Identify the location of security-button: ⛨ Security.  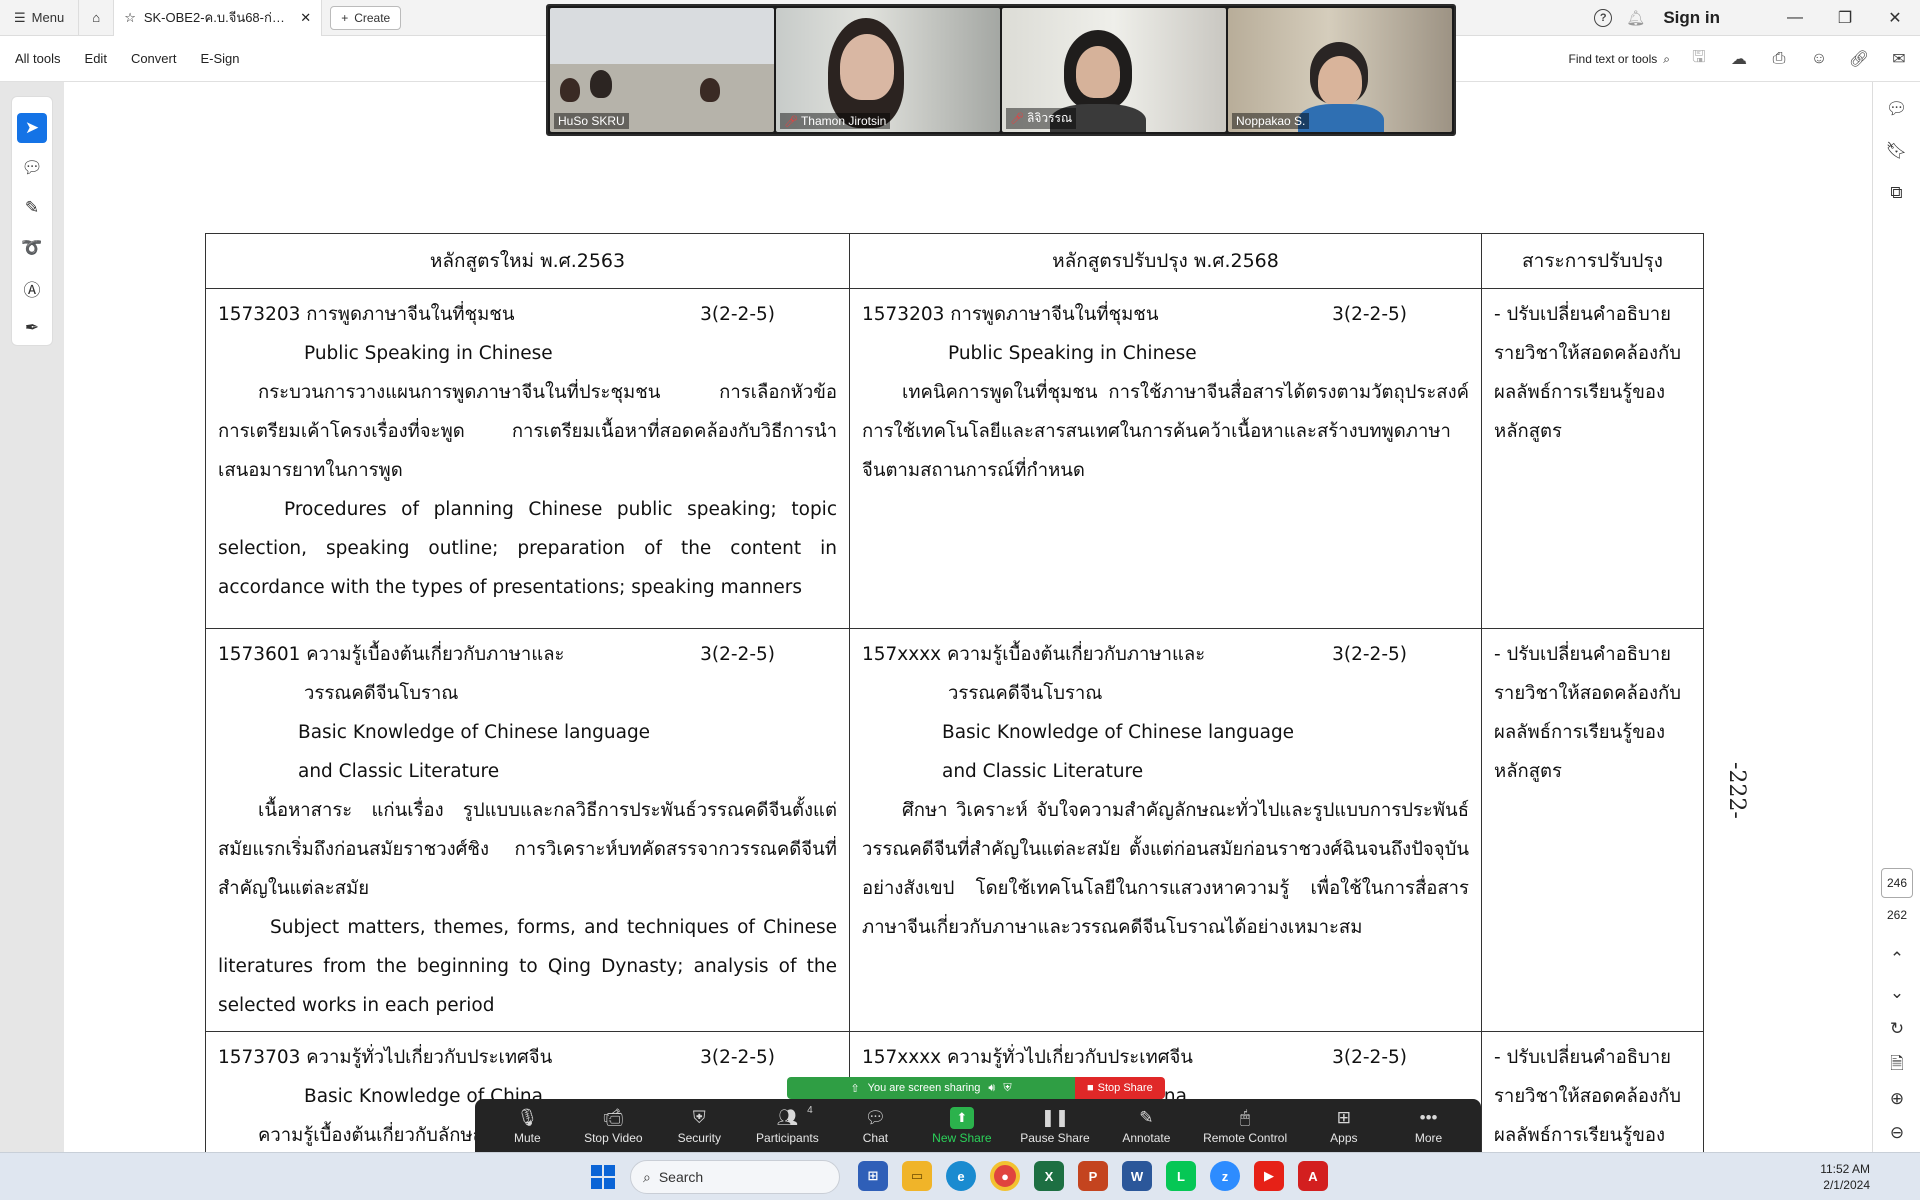
(699, 1126).